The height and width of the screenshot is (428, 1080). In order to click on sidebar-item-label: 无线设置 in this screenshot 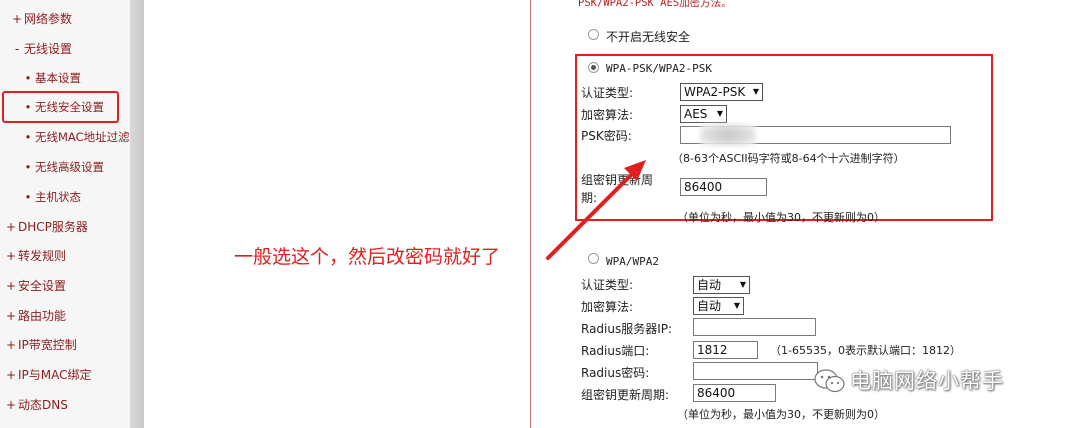, I will do `click(48, 49)`.